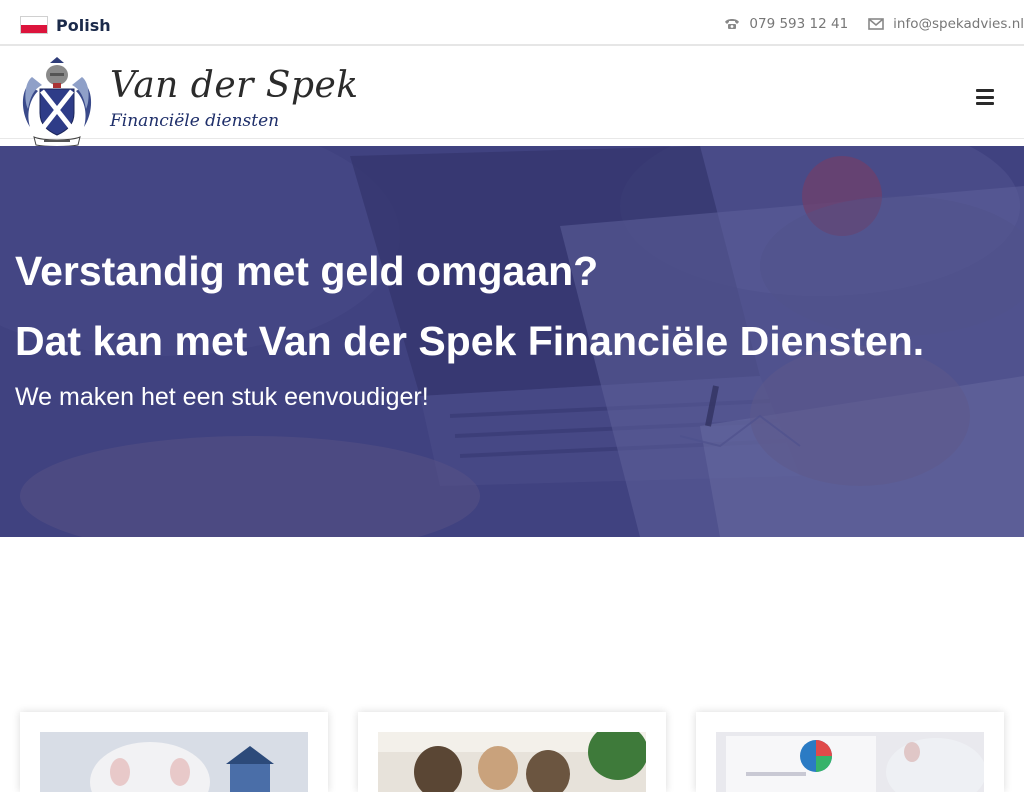 This screenshot has width=1024, height=792. I want to click on hamburger-menu-icon, so click(985, 97).